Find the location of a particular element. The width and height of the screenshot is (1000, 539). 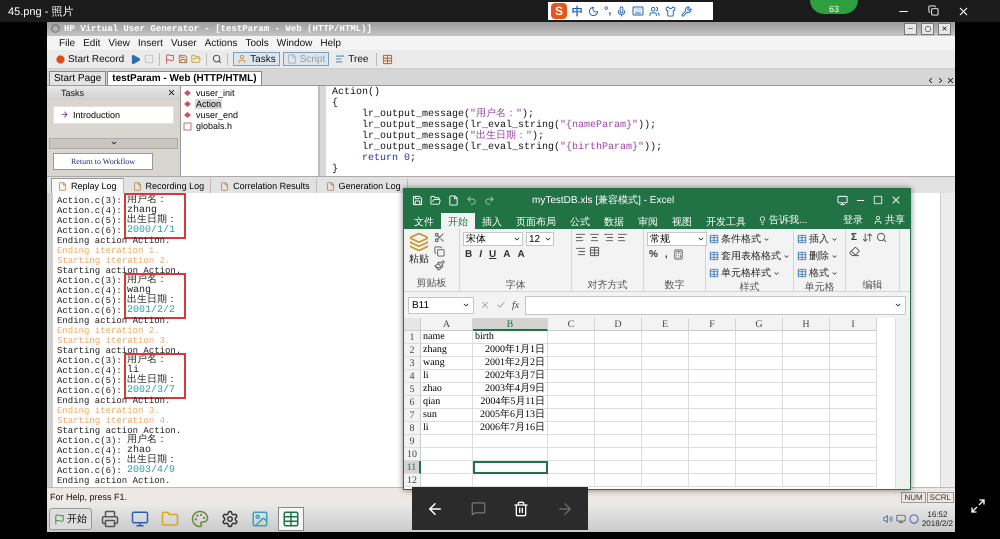

document-tab: testParam - Web (HTTP/HTML) is located at coordinates (184, 77).